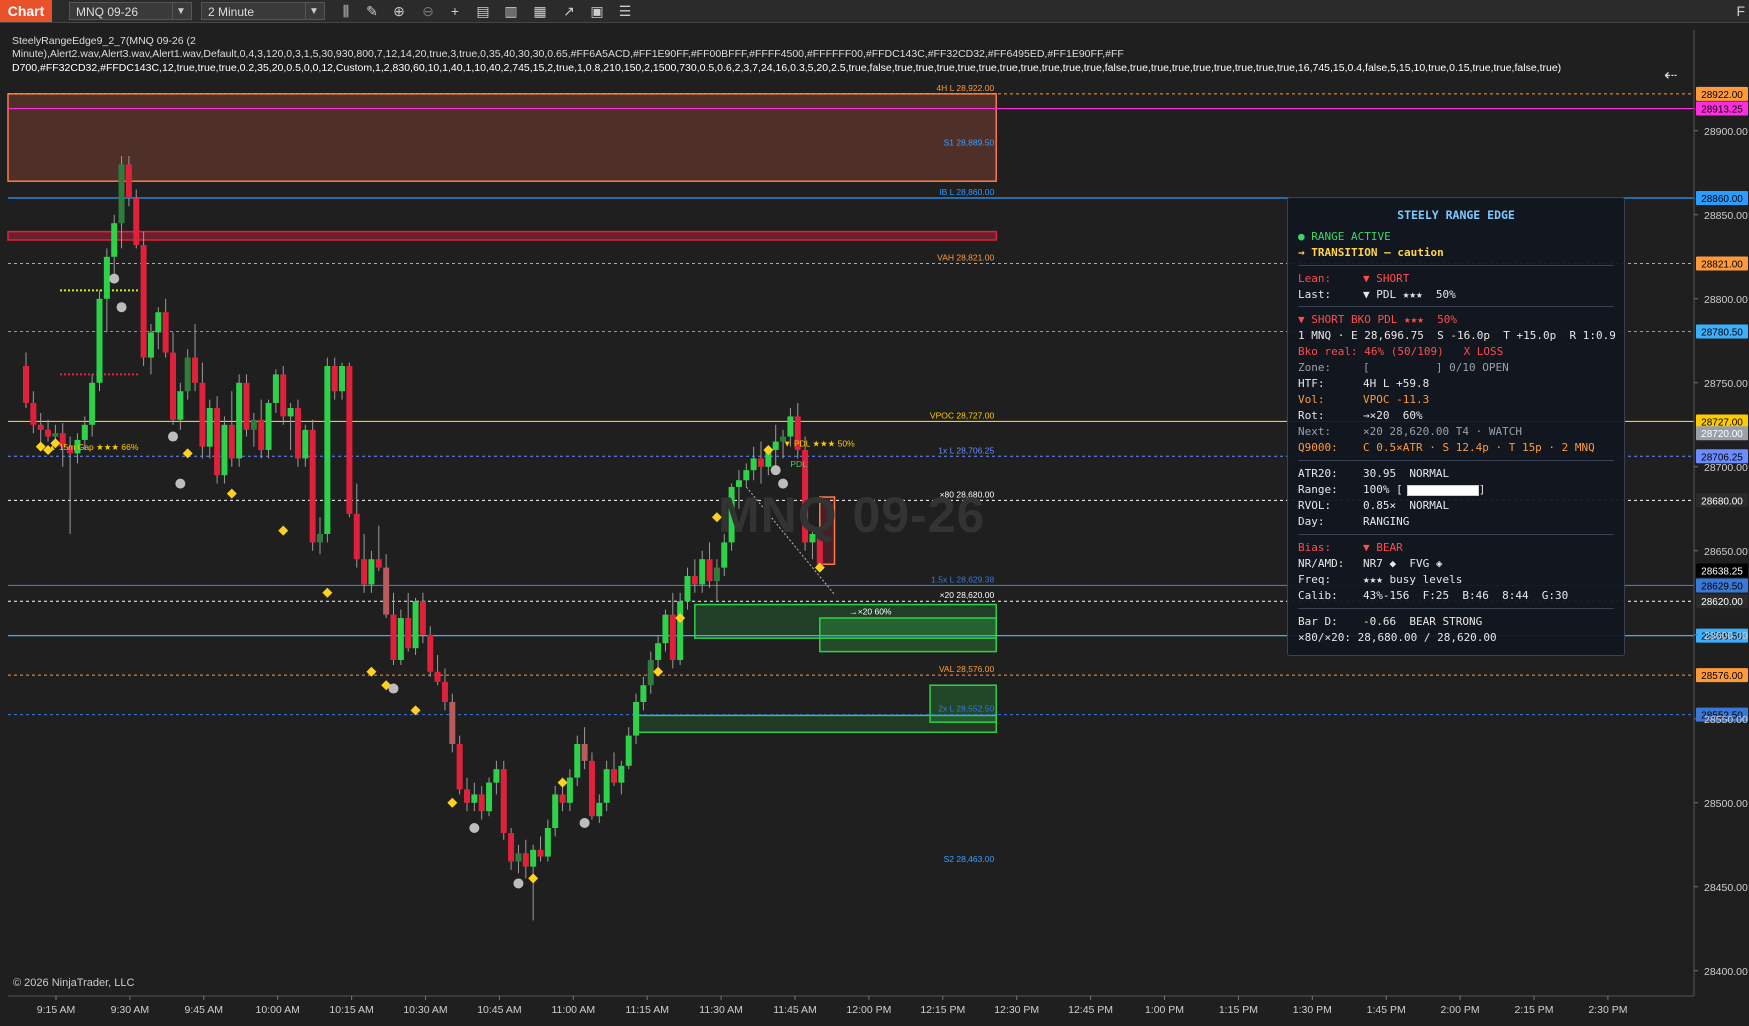 The height and width of the screenshot is (1026, 1749). I want to click on chart-tab: Chart, so click(26, 11).